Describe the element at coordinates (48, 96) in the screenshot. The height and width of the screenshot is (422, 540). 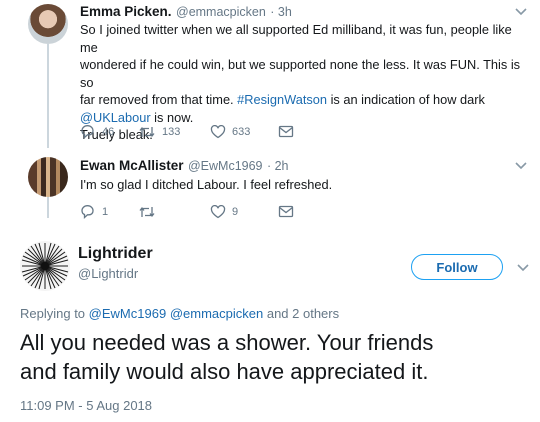
I see `thread-line-top` at that location.